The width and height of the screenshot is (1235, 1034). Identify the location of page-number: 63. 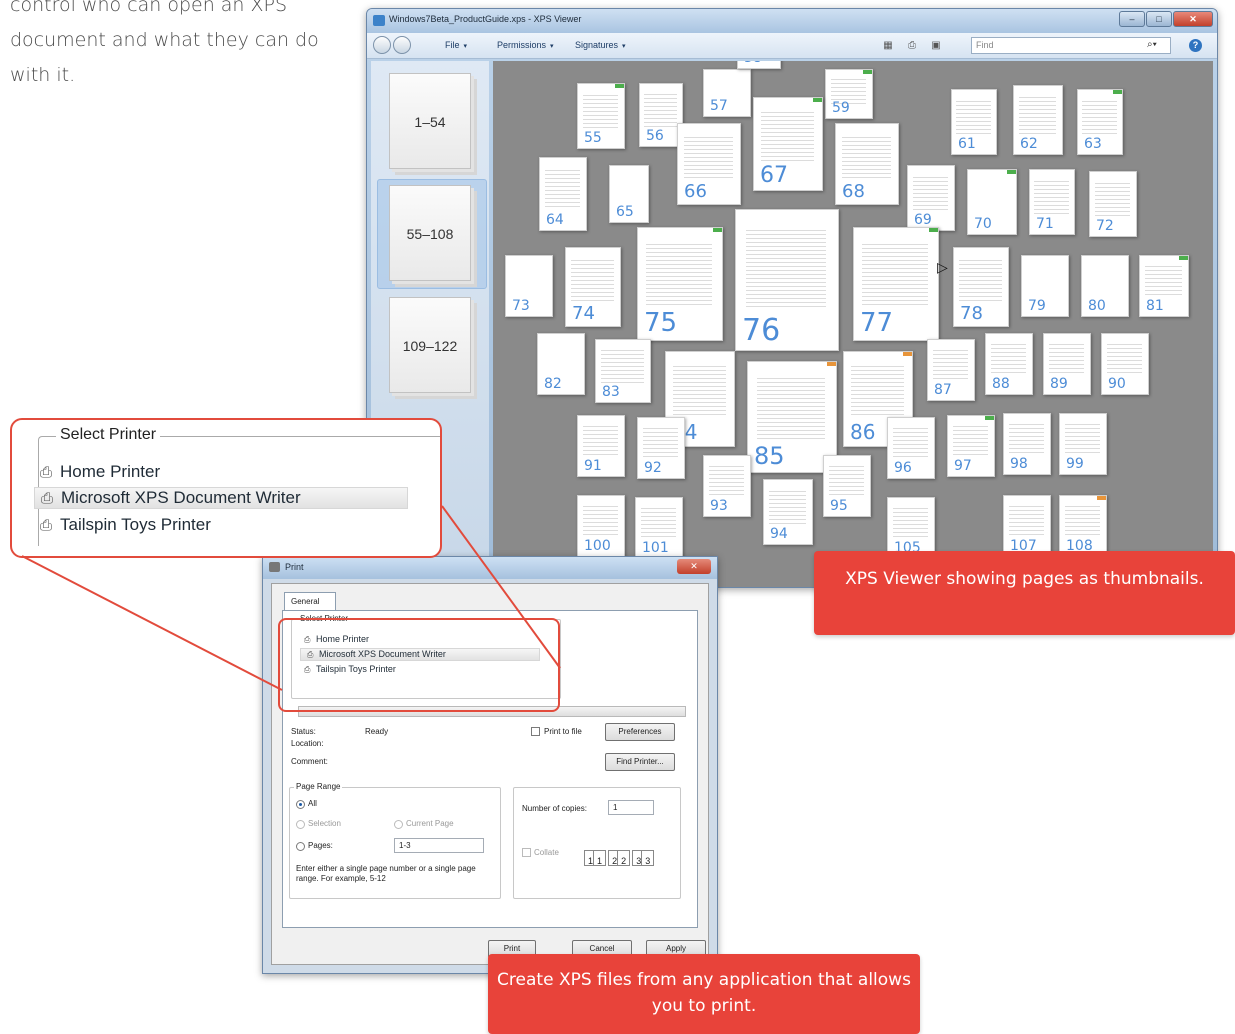
(1093, 144).